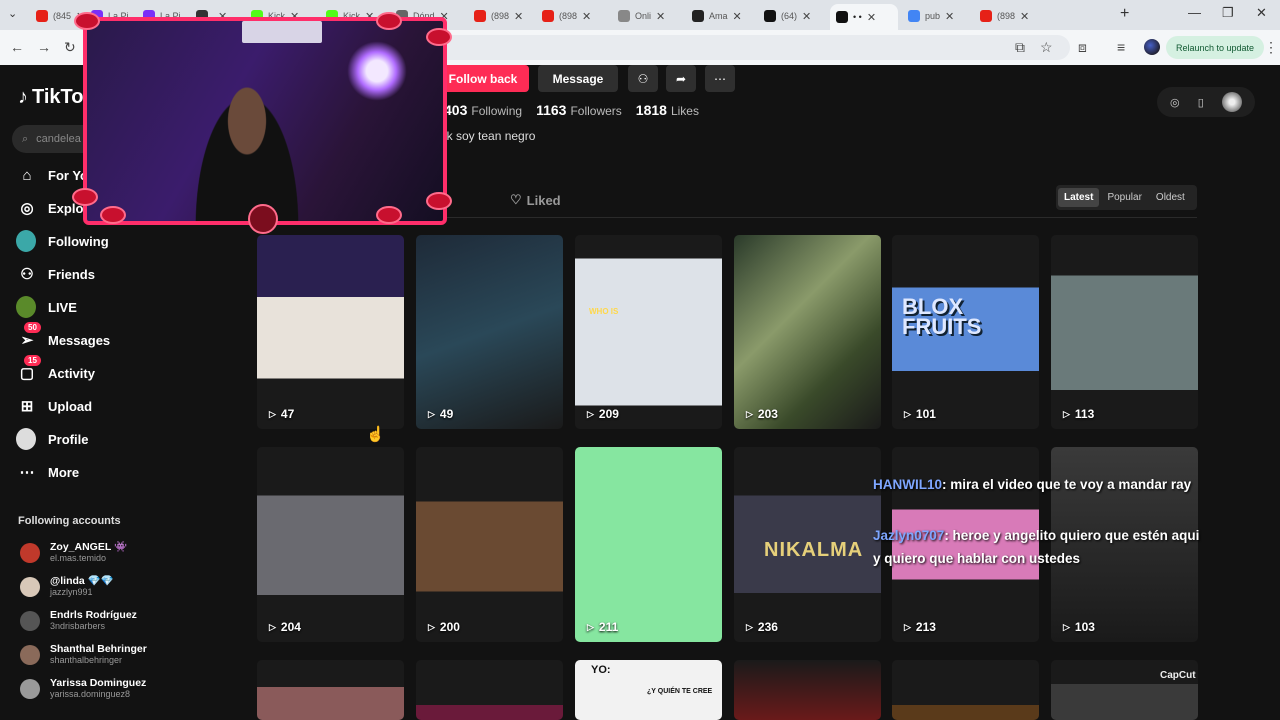  What do you see at coordinates (71, 592) in the screenshot?
I see `account-handle: jazzlyn991` at bounding box center [71, 592].